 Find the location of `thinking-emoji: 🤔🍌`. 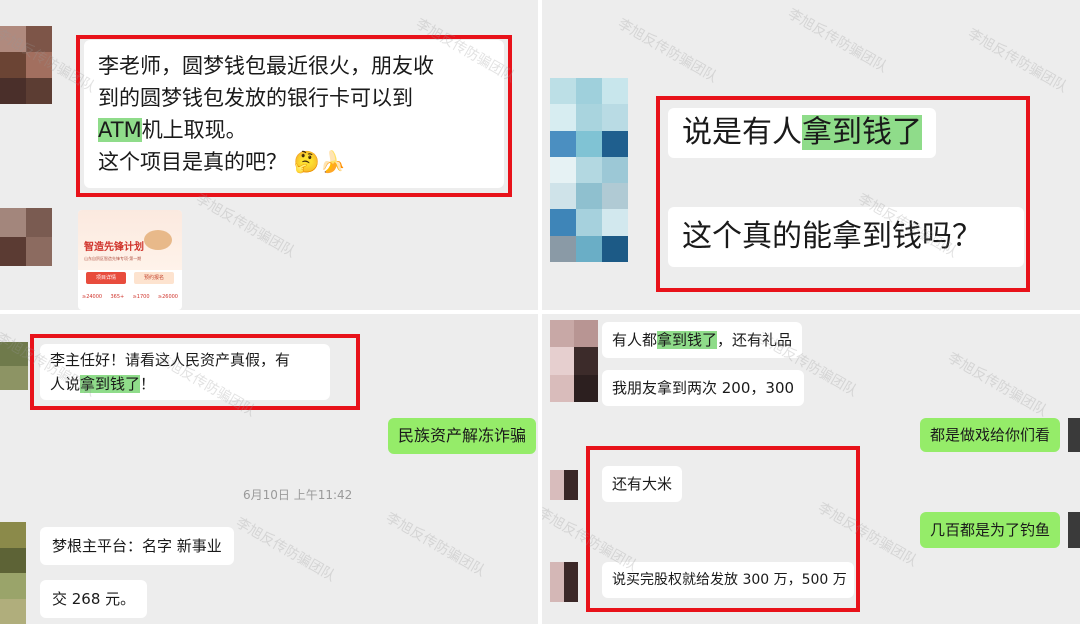

thinking-emoji: 🤔🍌 is located at coordinates (319, 162).